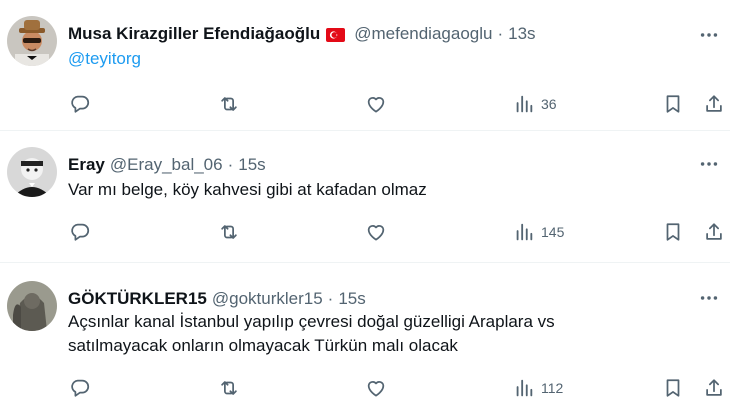  I want to click on author-name: Musa Kirazgiller Efendiağaoğlu, so click(194, 34).